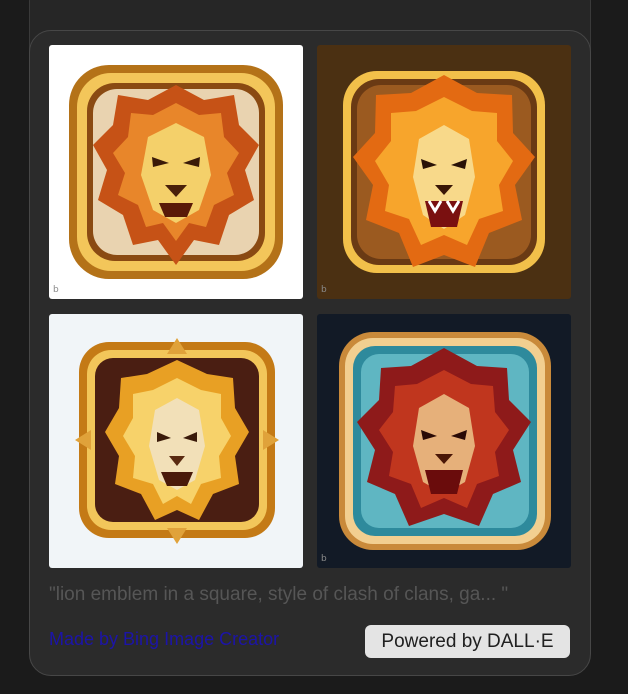  What do you see at coordinates (467, 641) in the screenshot?
I see `powered-by-dalle-badge: Powered by DALL·E` at bounding box center [467, 641].